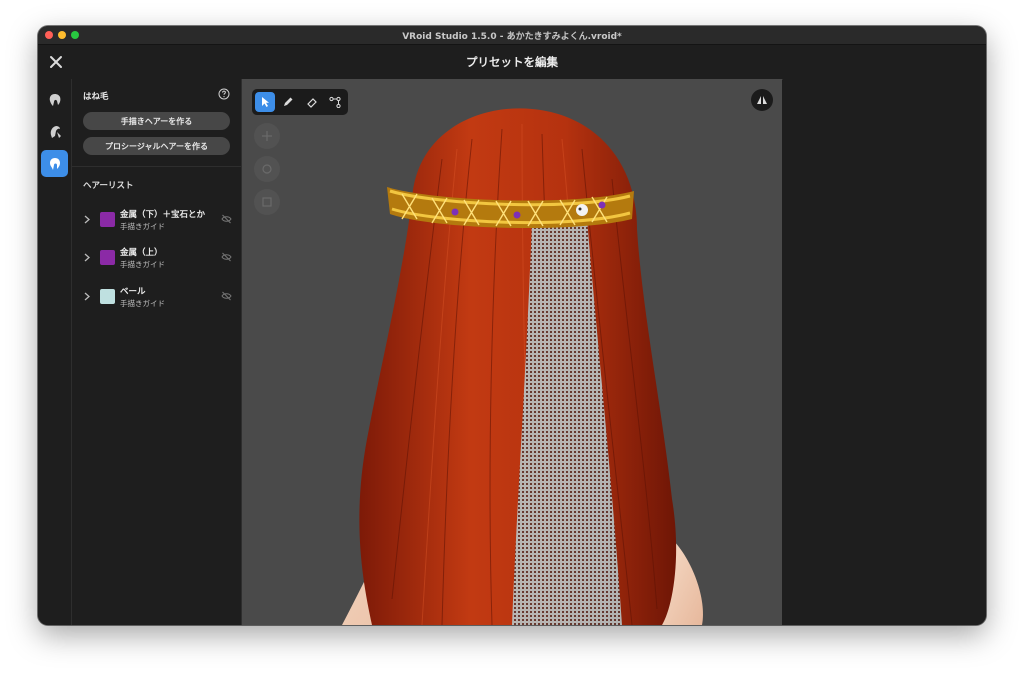  I want to click on rotate-icon, so click(267, 169).